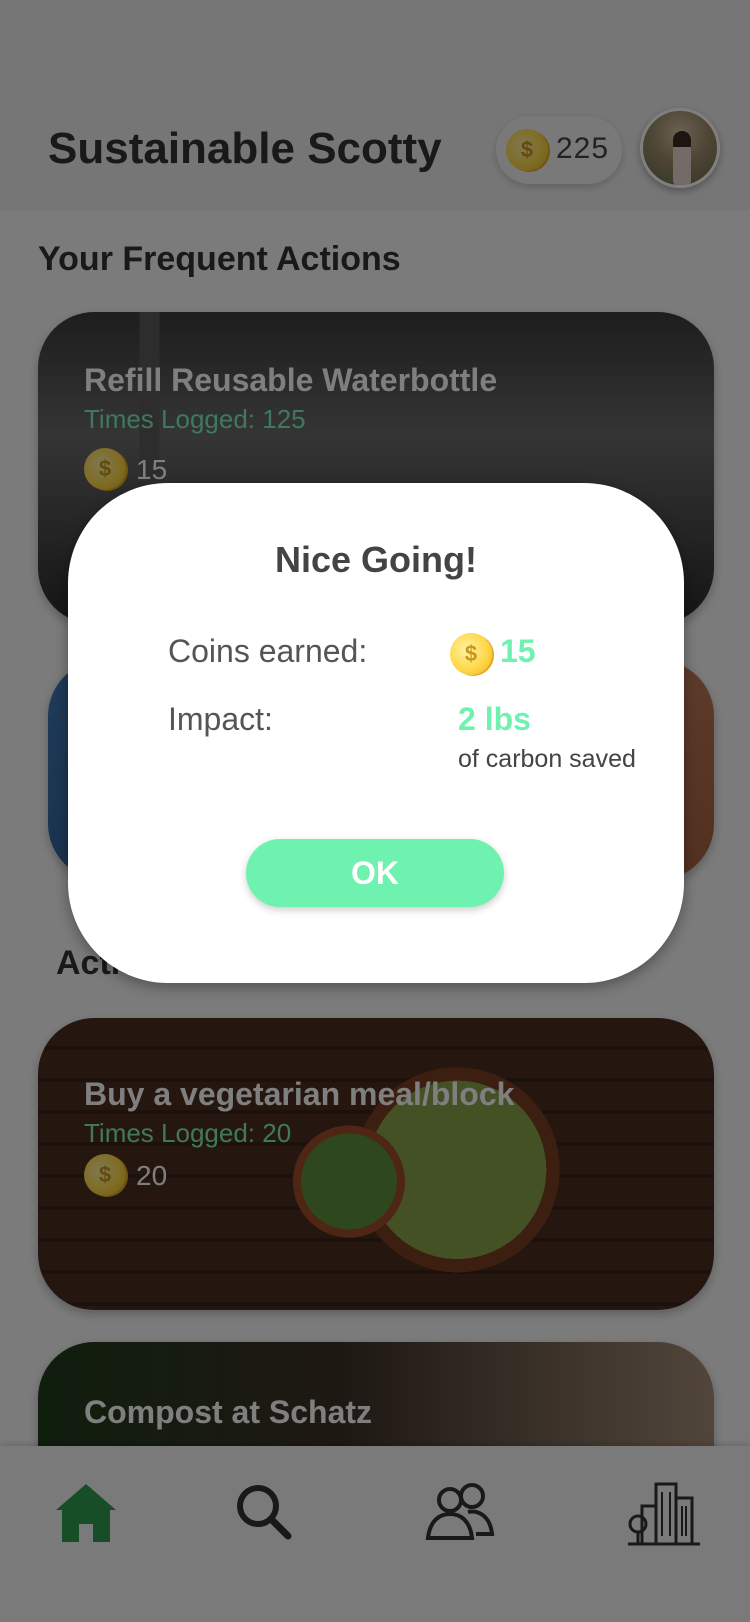  Describe the element at coordinates (220, 719) in the screenshot. I see `impact-label: Impact:` at that location.